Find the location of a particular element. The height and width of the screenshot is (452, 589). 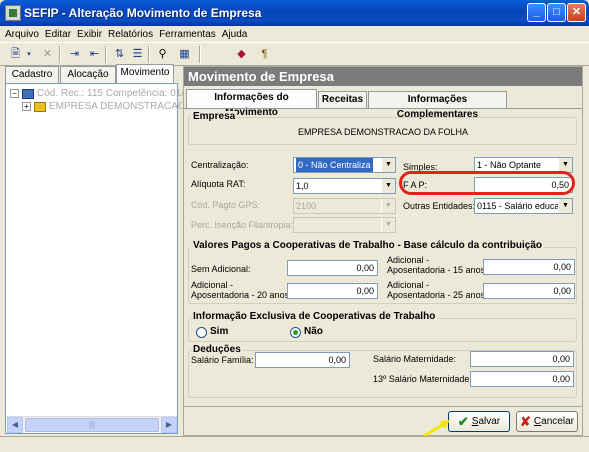

minimize-button: _ is located at coordinates (536, 12).